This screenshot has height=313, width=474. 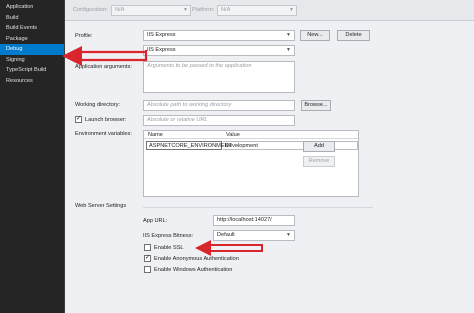 I want to click on delete-profile-button: Delete, so click(x=353, y=35).